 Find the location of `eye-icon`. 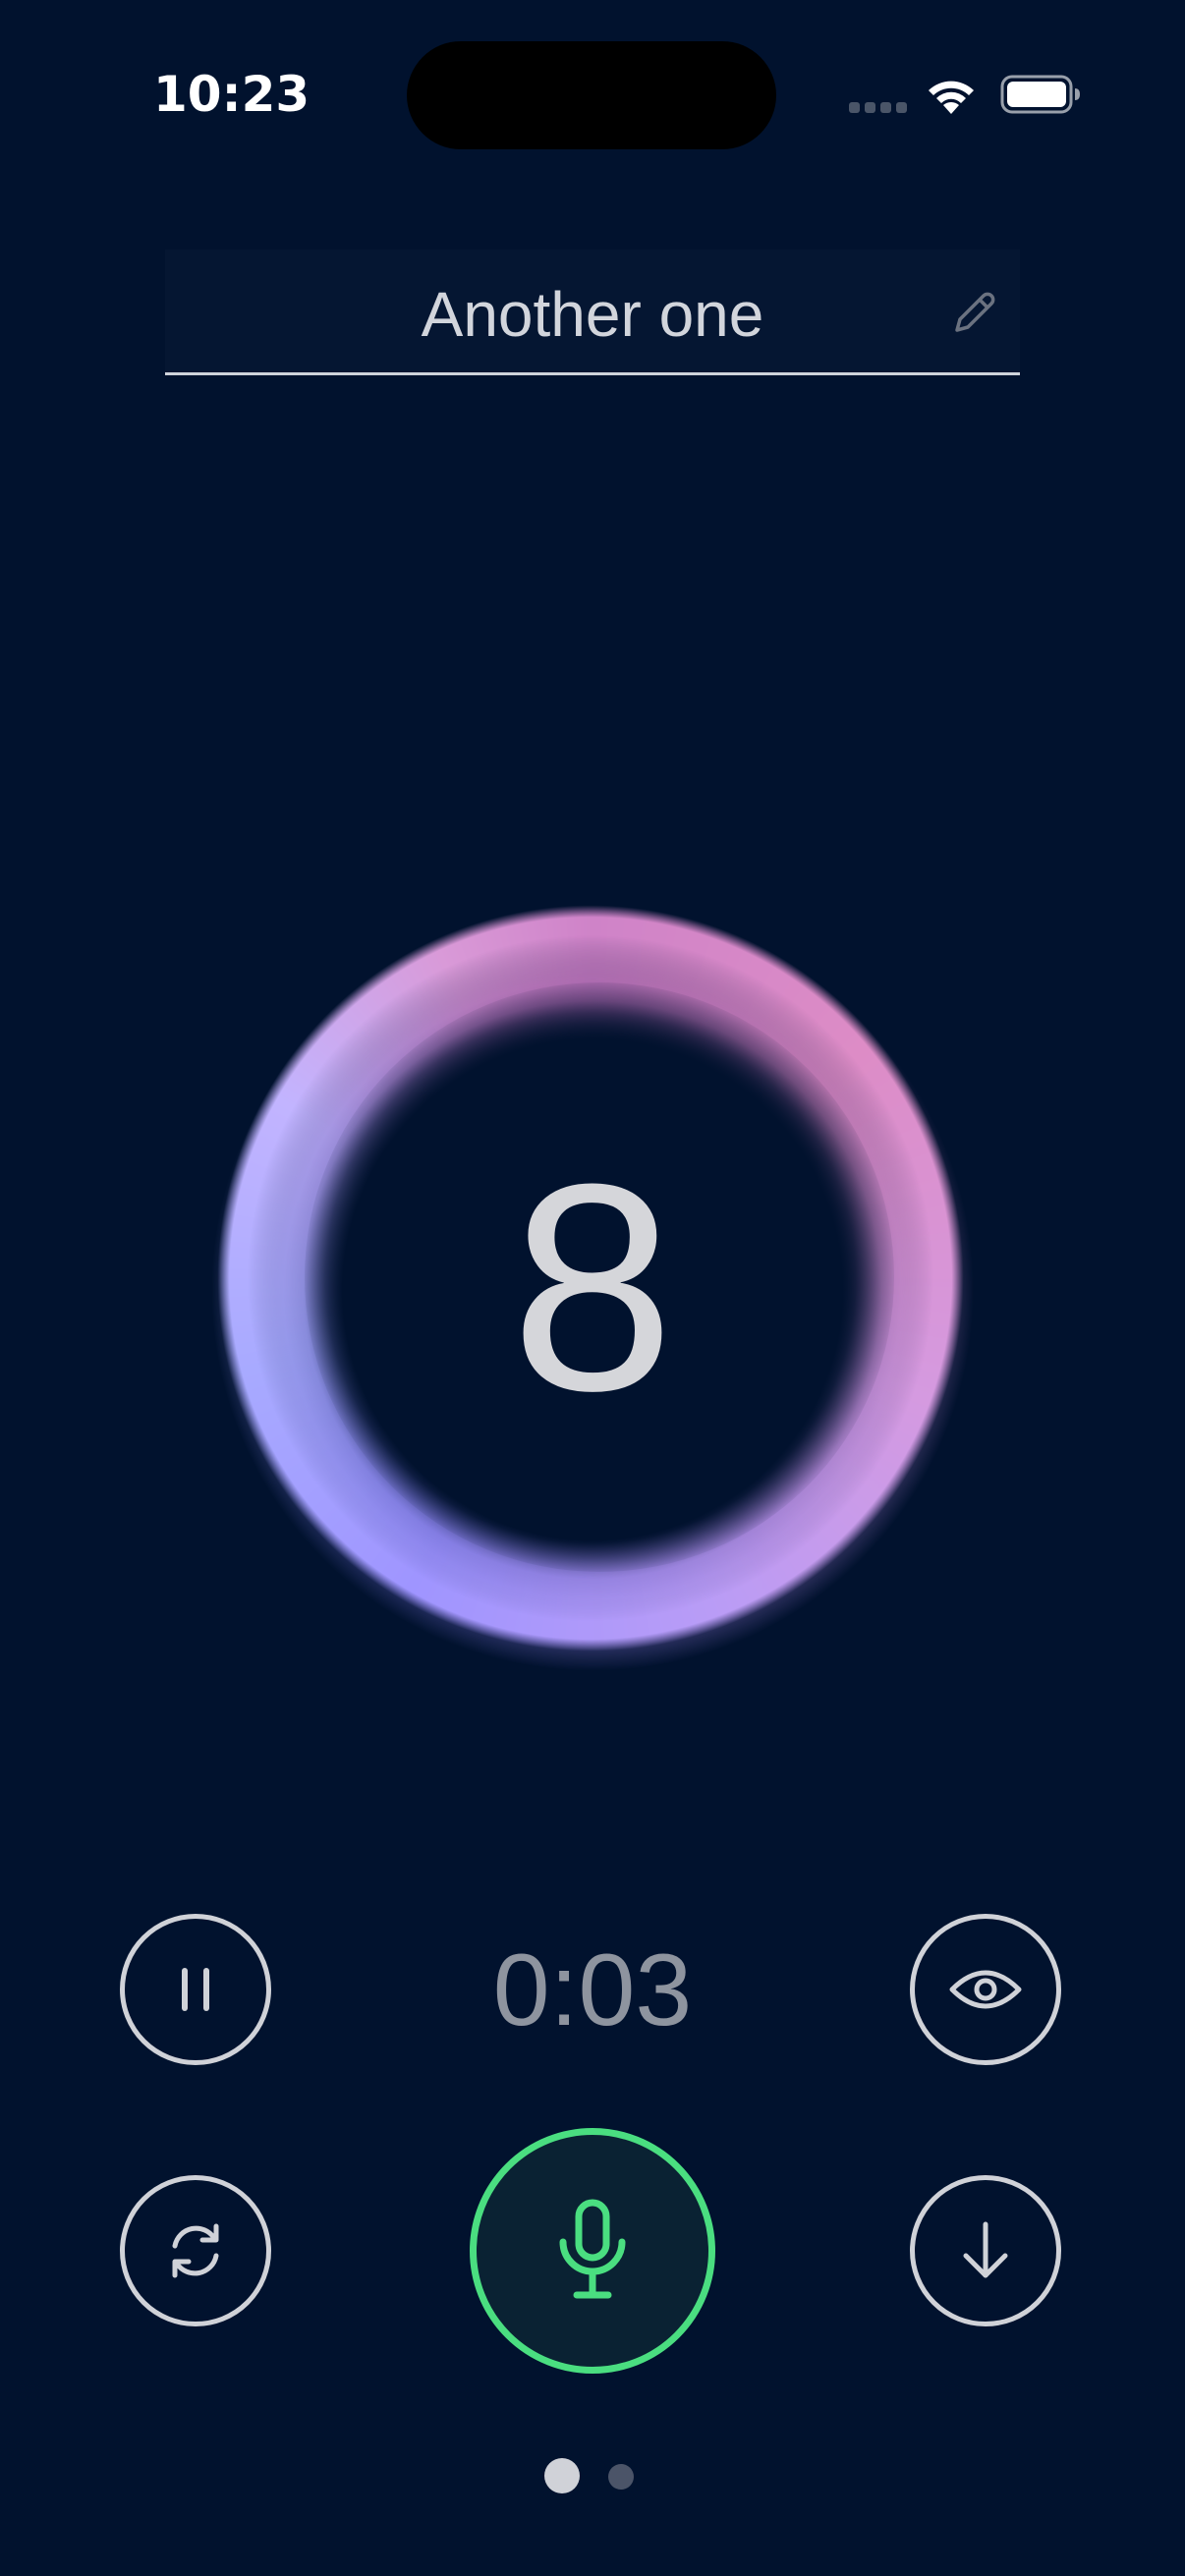

eye-icon is located at coordinates (986, 1989).